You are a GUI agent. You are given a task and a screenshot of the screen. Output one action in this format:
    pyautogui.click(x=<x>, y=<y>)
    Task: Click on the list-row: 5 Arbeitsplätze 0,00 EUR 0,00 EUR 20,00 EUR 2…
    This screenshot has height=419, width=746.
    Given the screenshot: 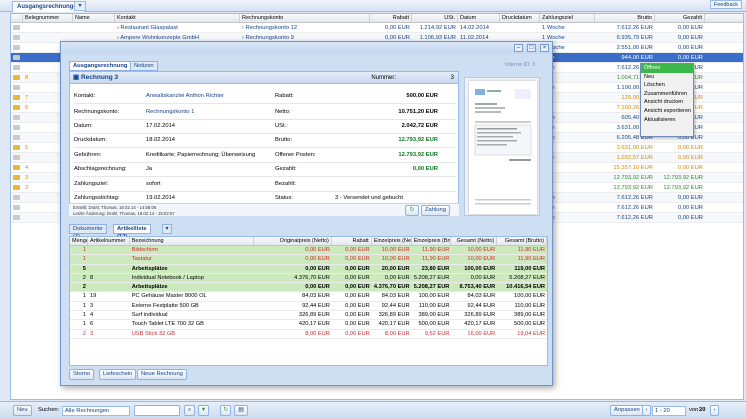 What is the action you would take?
    pyautogui.click(x=308, y=269)
    